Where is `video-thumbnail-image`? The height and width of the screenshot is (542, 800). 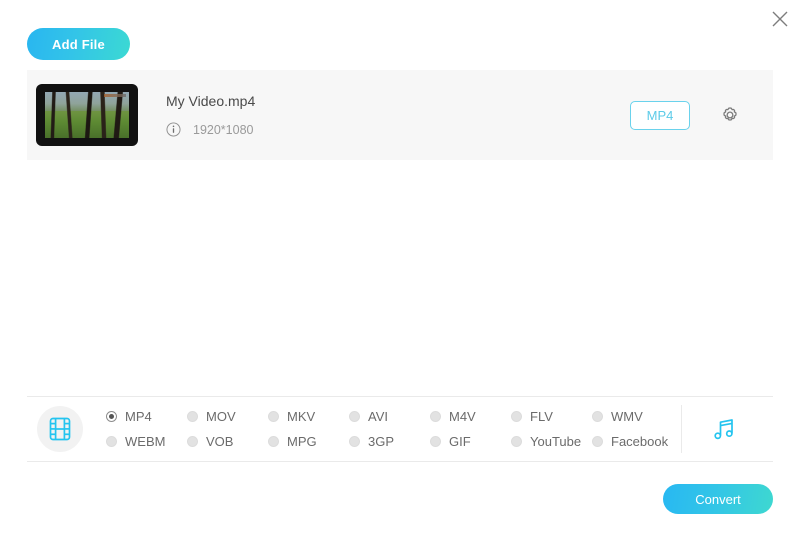
video-thumbnail-image is located at coordinates (87, 115).